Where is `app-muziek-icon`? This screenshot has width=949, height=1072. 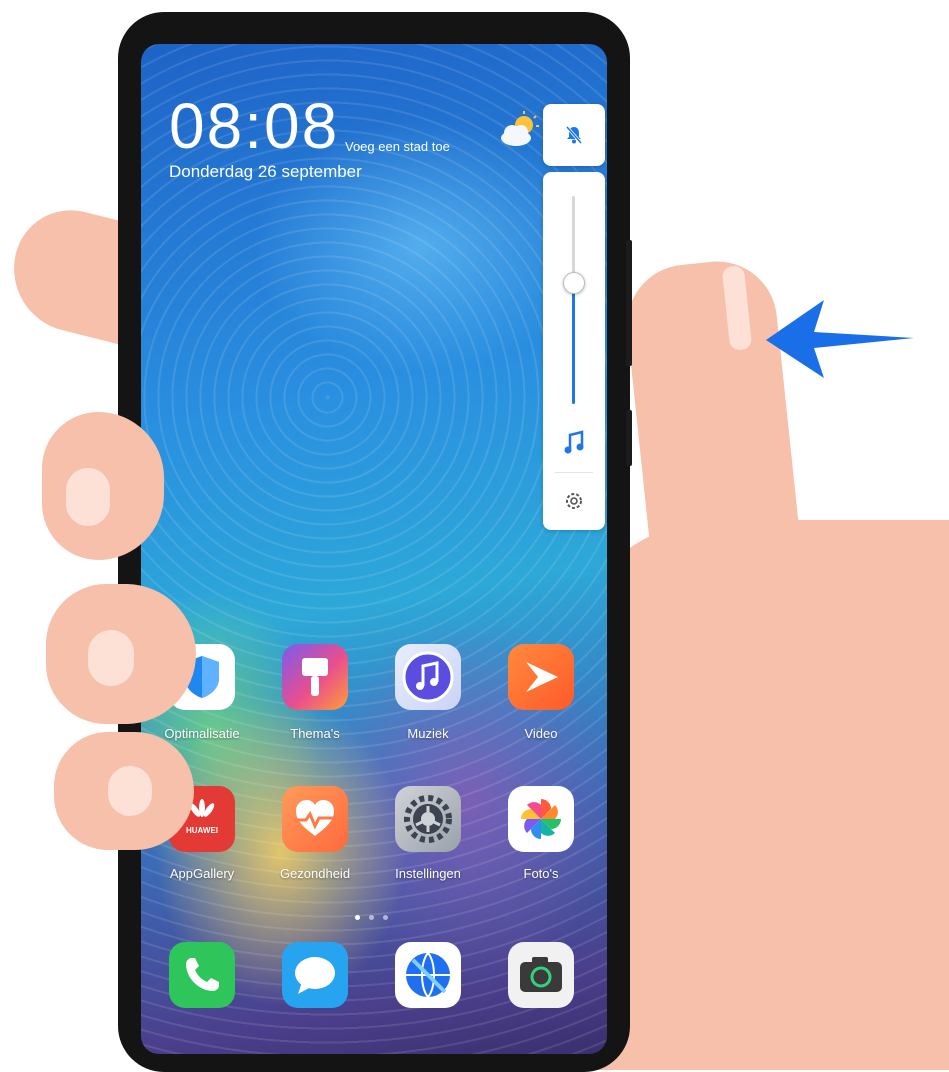 app-muziek-icon is located at coordinates (428, 677).